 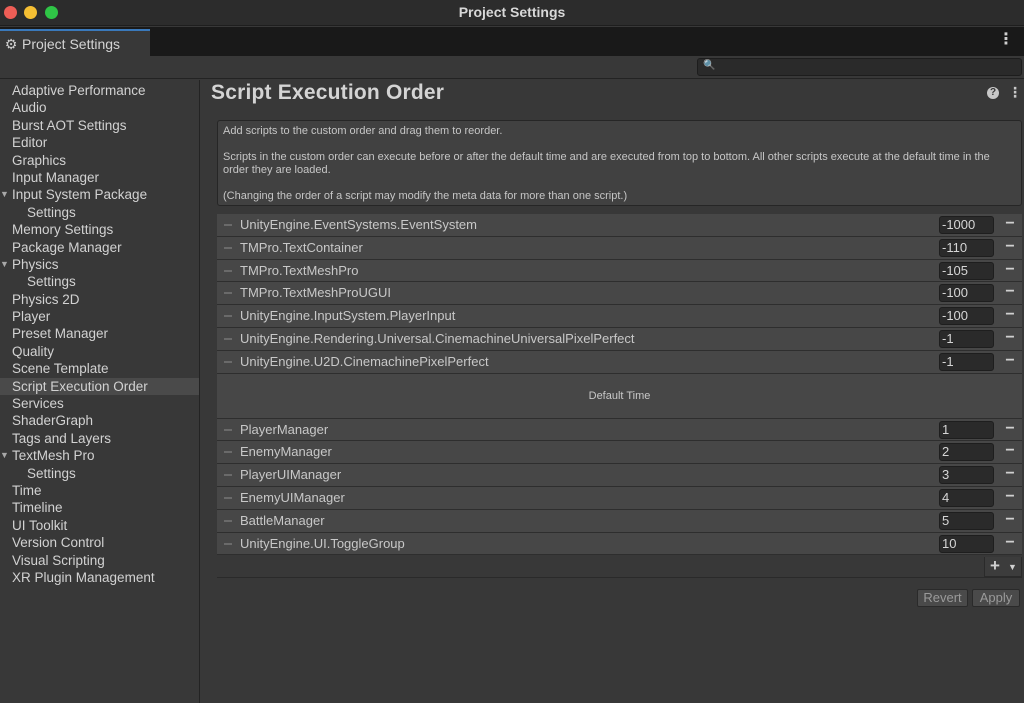 I want to click on sidebar-item-shadergraph: ShaderGraph, so click(x=99, y=420).